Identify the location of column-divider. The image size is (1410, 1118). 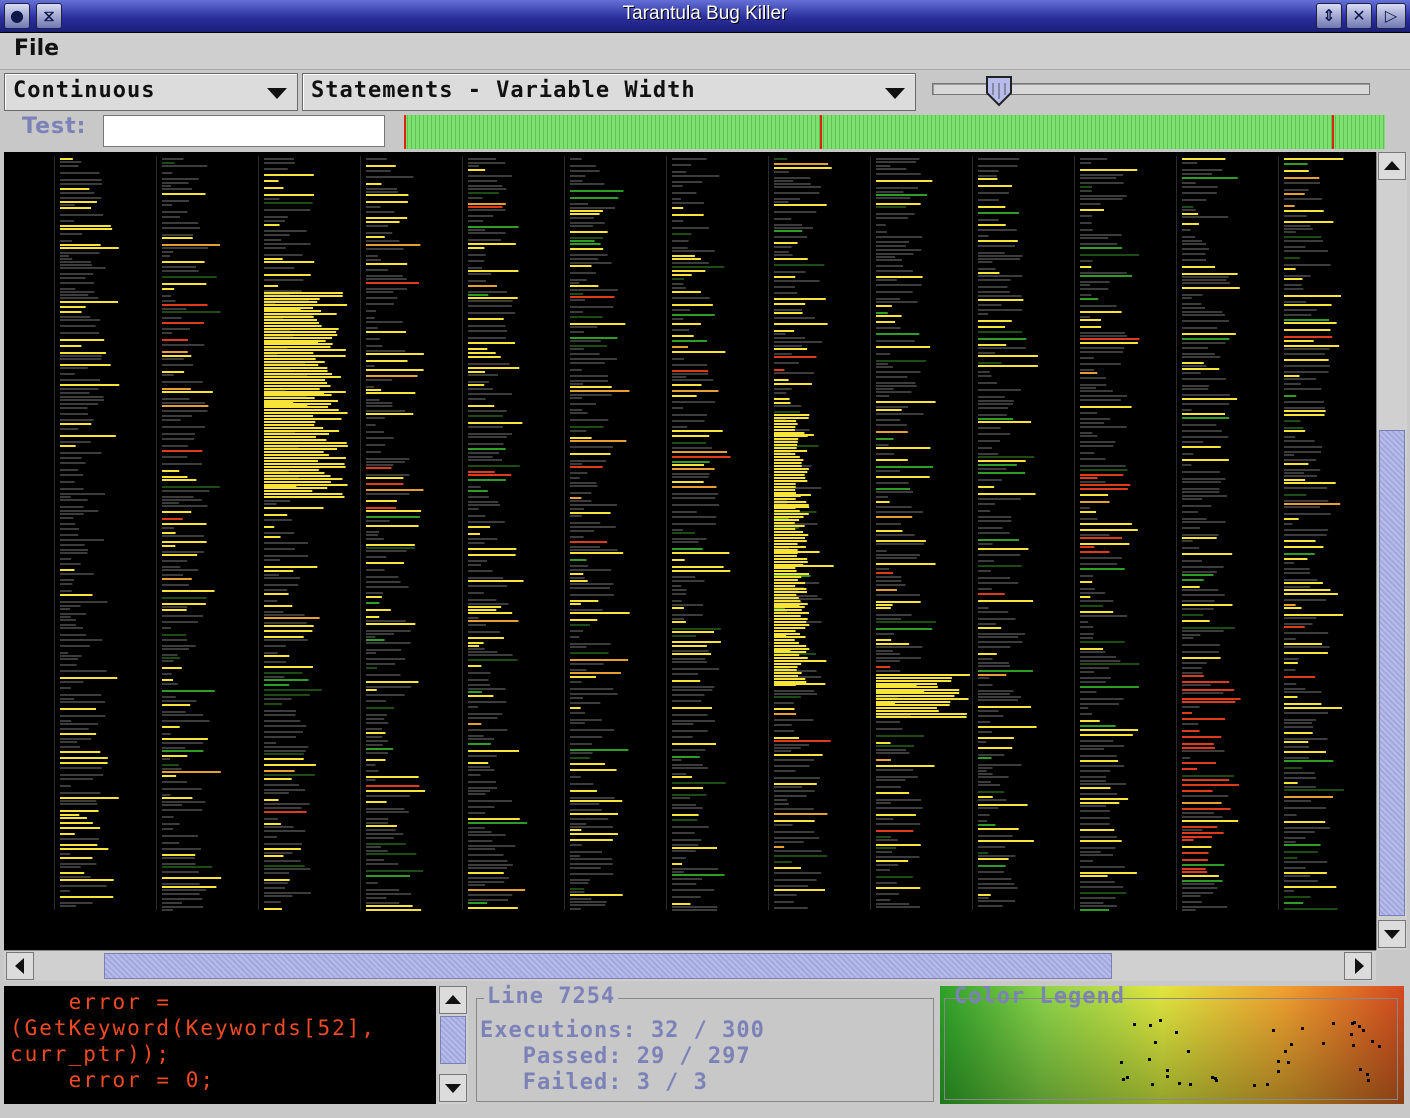
(972, 533).